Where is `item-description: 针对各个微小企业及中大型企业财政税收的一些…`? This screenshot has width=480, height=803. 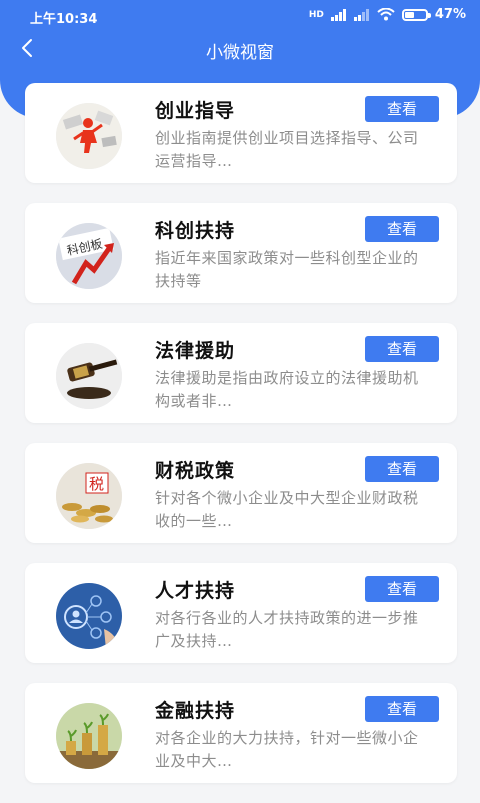 item-description: 针对各个微小企业及中大型企业财政税收的一些… is located at coordinates (287, 509).